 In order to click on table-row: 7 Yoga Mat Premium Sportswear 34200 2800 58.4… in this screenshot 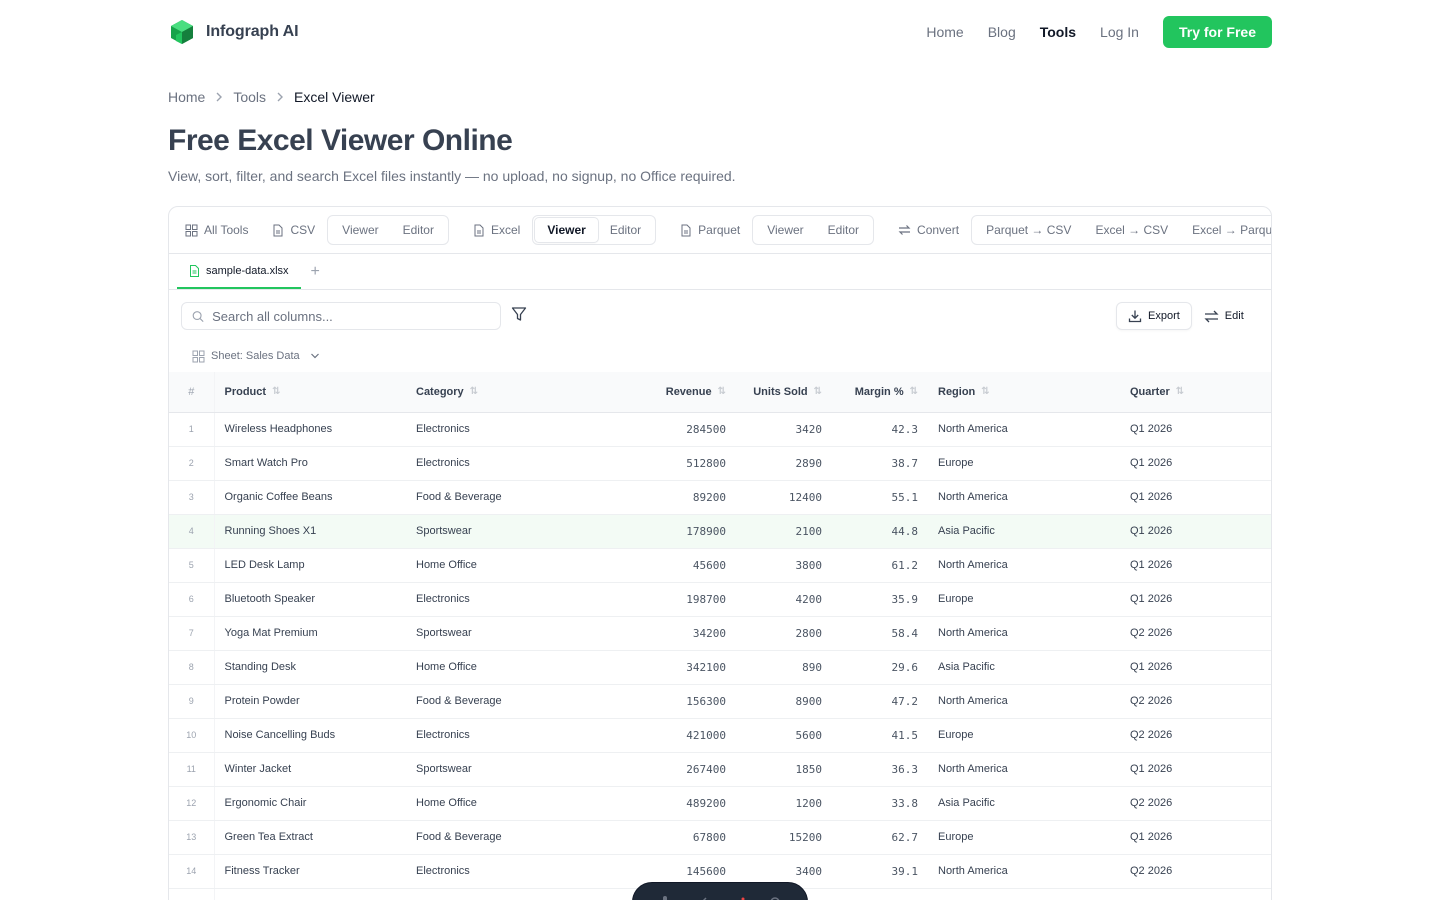, I will do `click(720, 633)`.